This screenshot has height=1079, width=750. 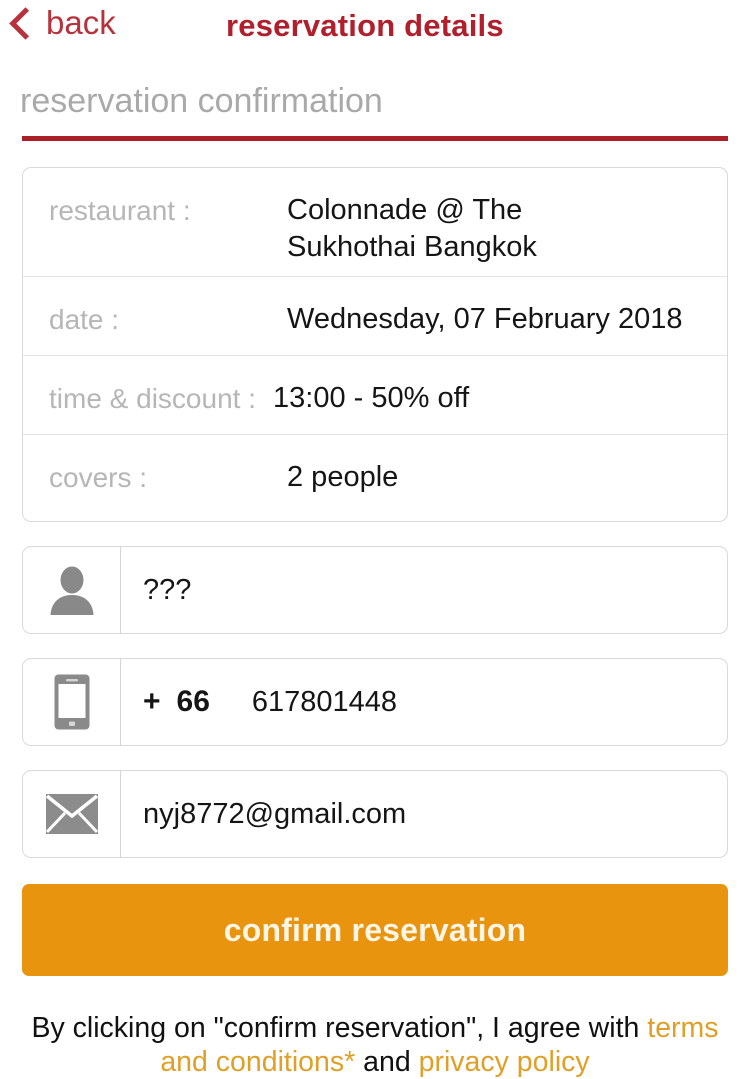 I want to click on chevron-left-icon, so click(x=25, y=23).